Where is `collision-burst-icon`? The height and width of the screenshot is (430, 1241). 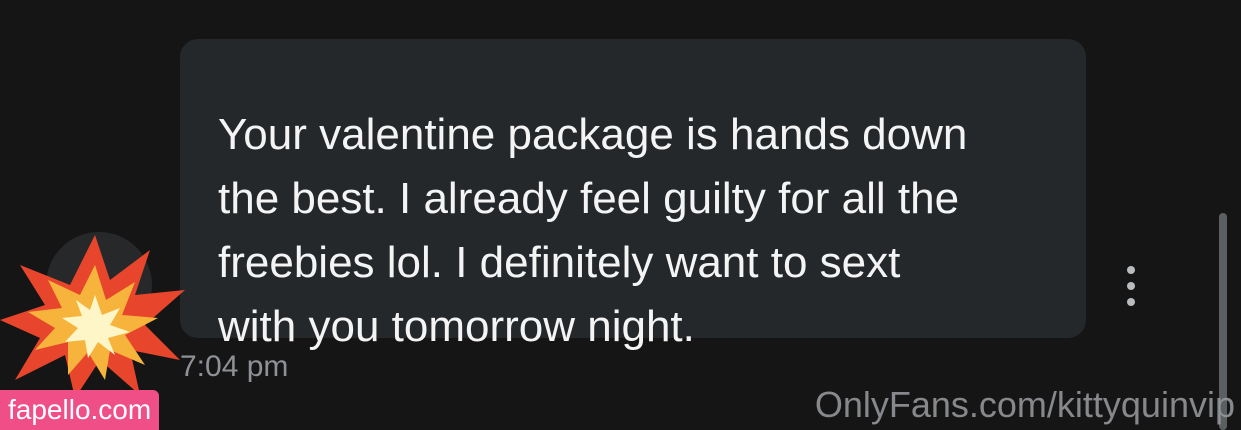
collision-burst-icon is located at coordinates (92, 316).